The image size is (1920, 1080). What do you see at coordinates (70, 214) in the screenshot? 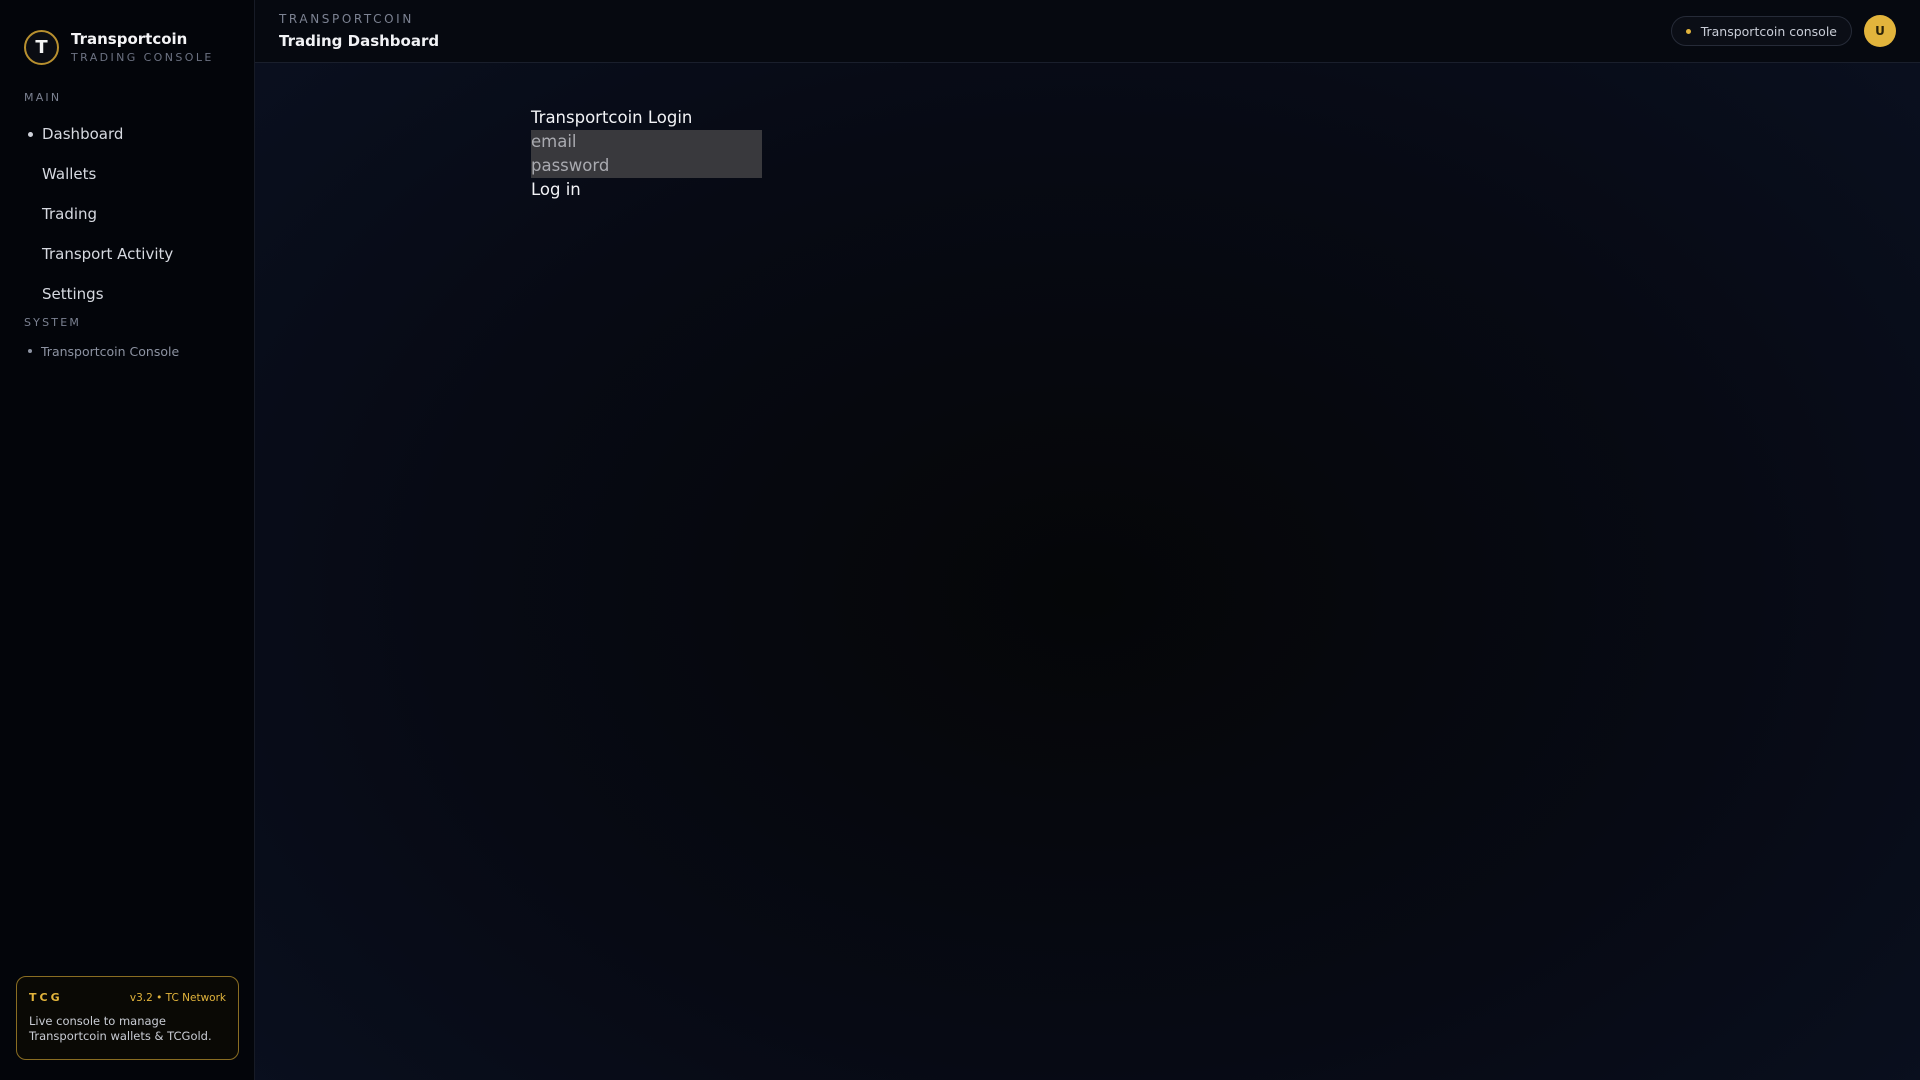
I see `sidebar-item-label: Trading` at bounding box center [70, 214].